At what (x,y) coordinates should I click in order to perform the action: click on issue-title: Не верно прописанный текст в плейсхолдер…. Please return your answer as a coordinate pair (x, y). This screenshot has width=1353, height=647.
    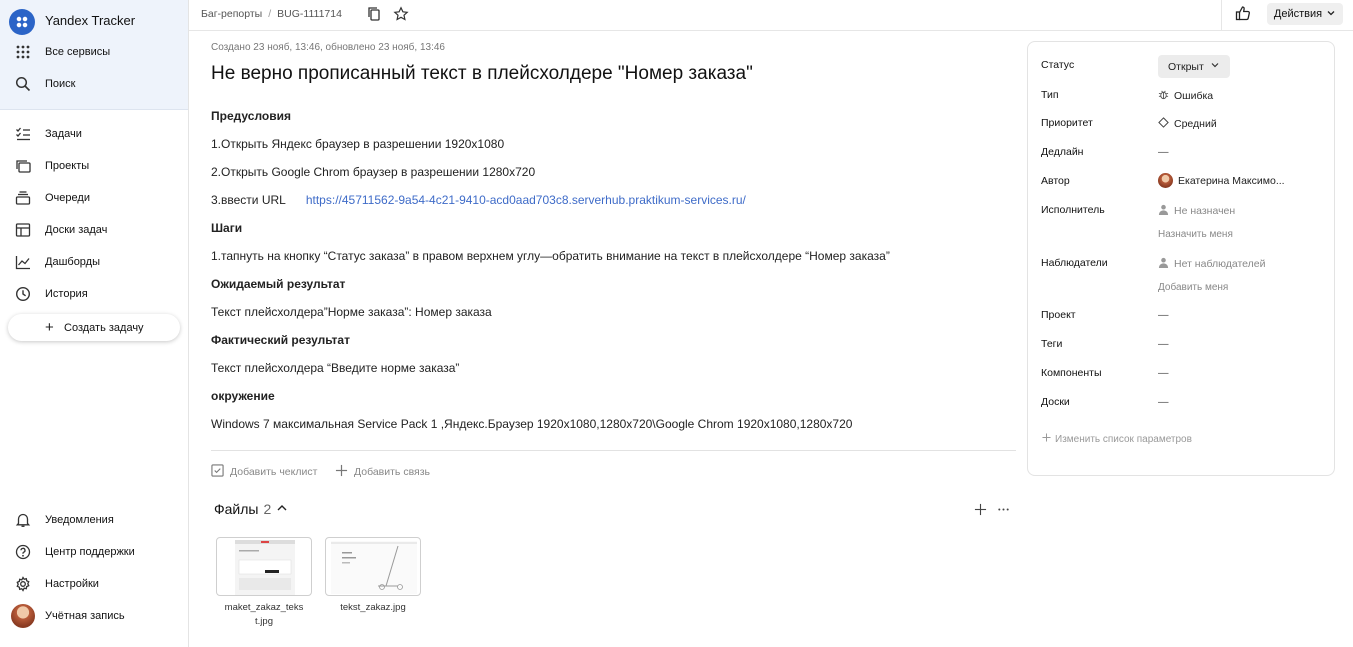
    Looking at the image, I should click on (482, 74).